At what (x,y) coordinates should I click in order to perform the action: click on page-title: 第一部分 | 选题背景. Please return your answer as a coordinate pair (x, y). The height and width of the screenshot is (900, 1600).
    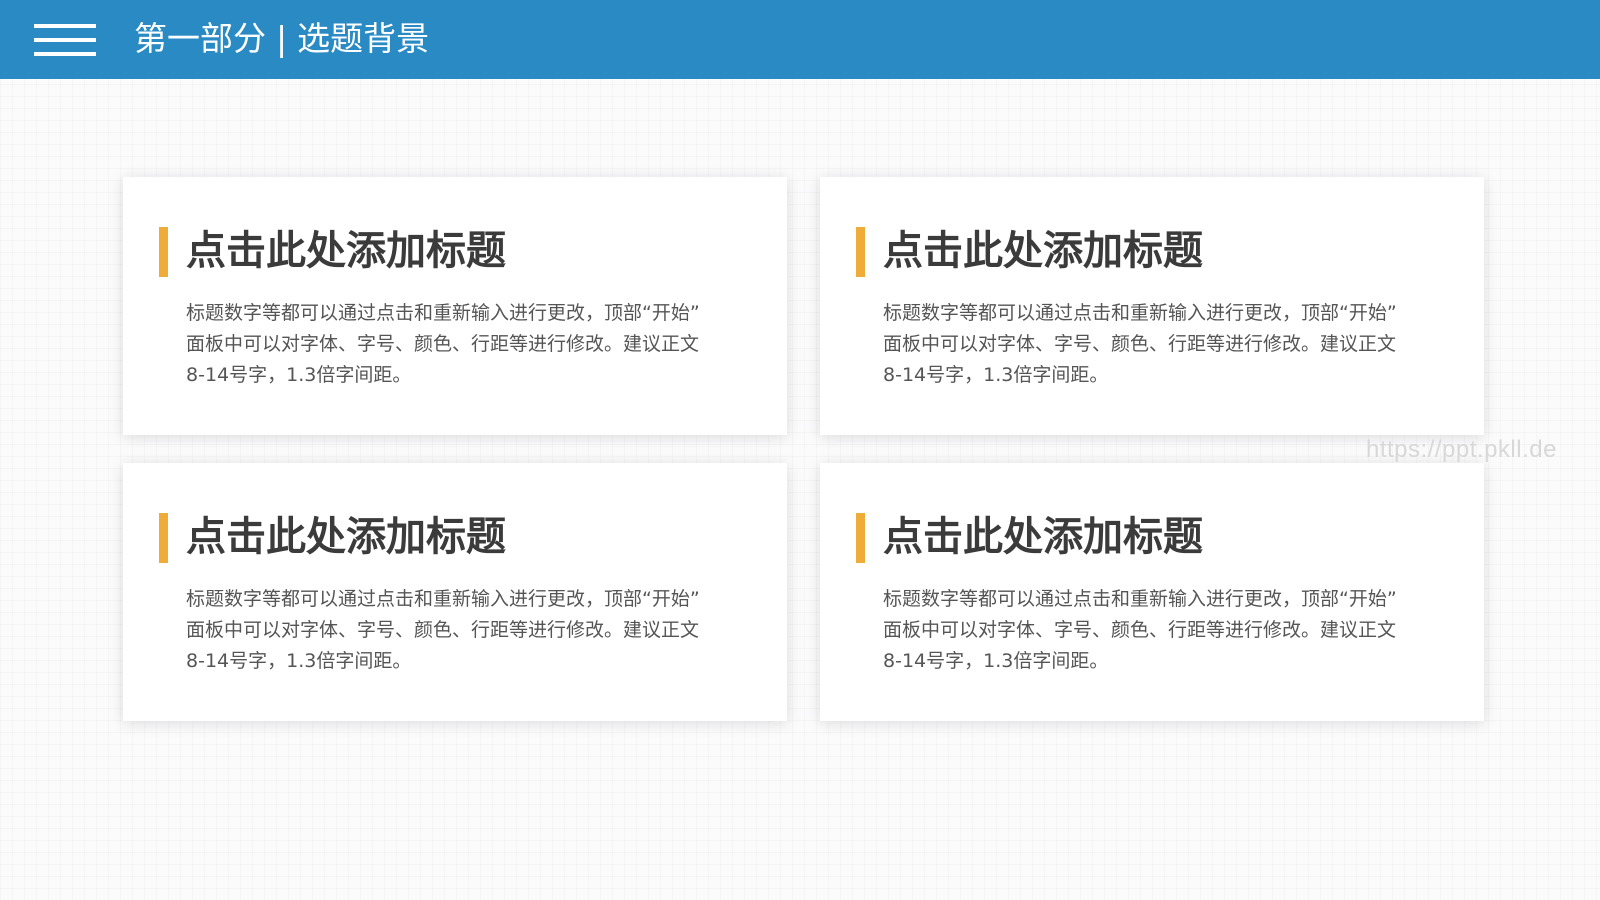
    Looking at the image, I should click on (281, 39).